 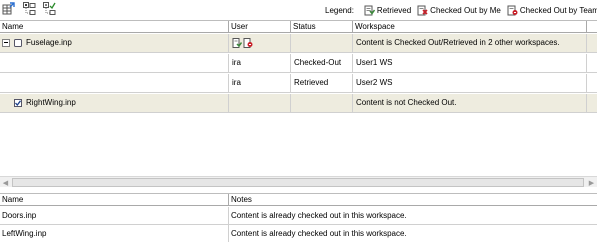 What do you see at coordinates (49, 42) in the screenshot?
I see `file-name: Fuselage.inp` at bounding box center [49, 42].